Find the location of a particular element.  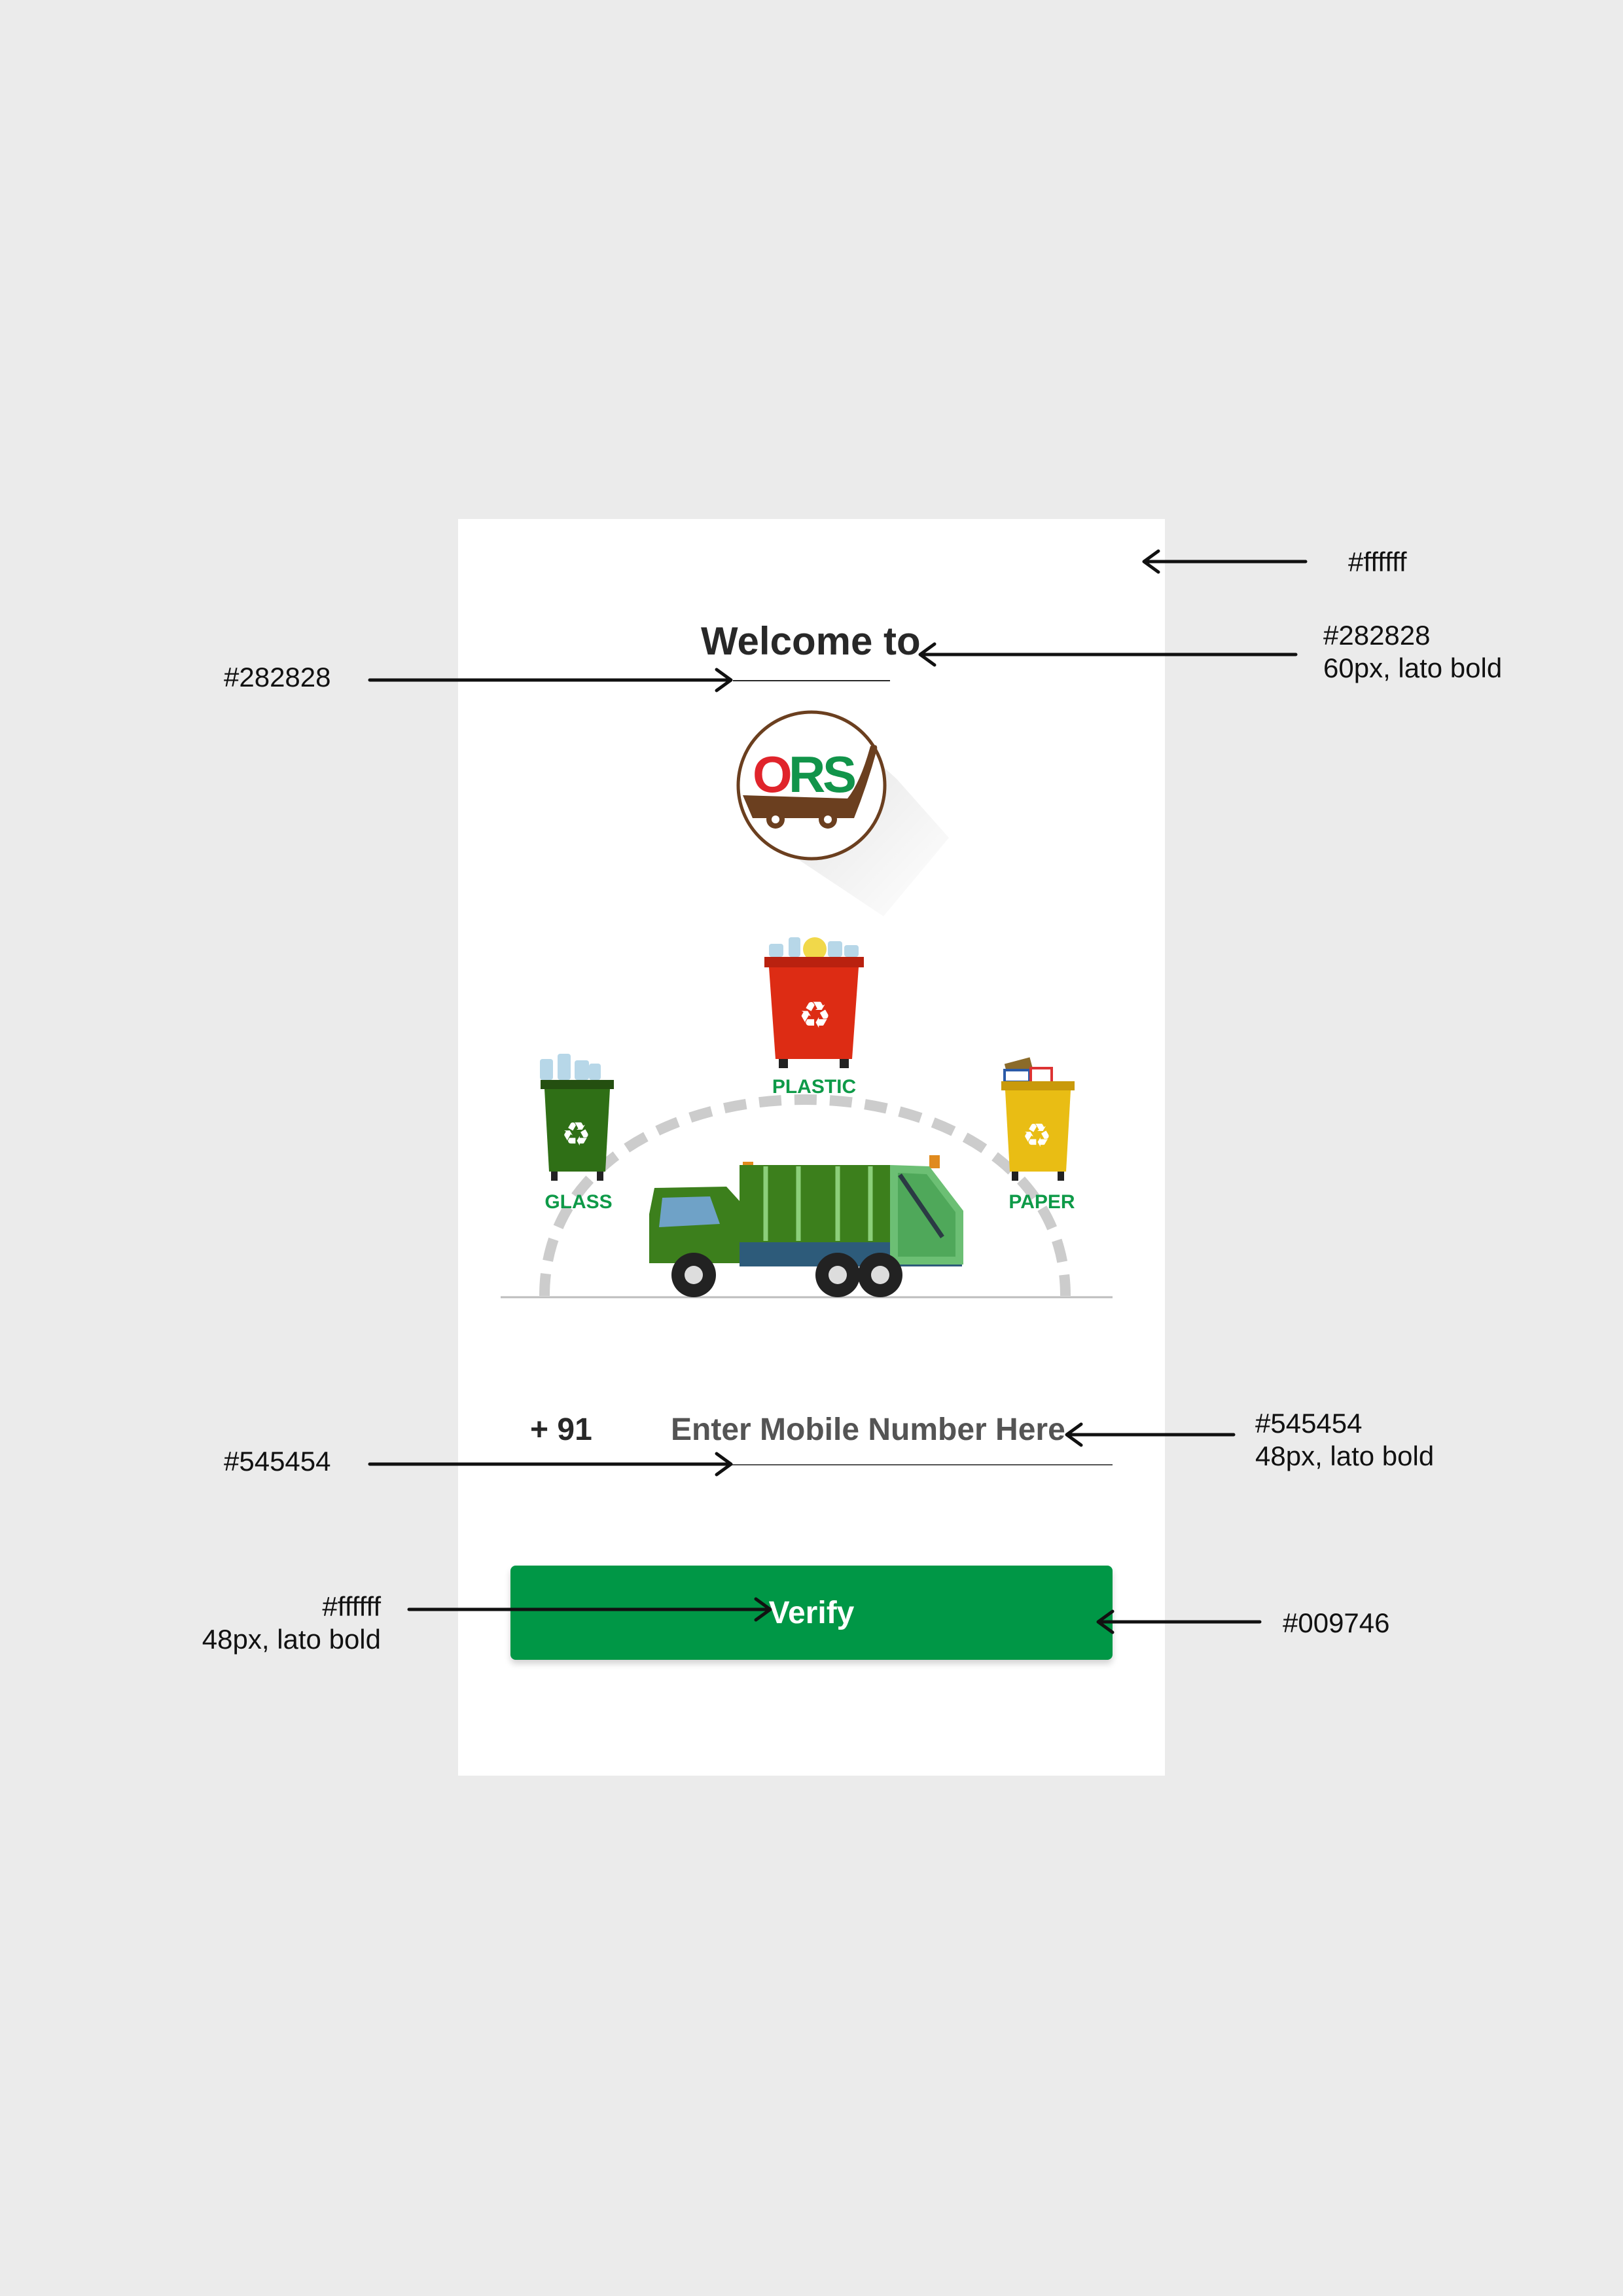

note-bg-color: #ffffff is located at coordinates (1377, 562).